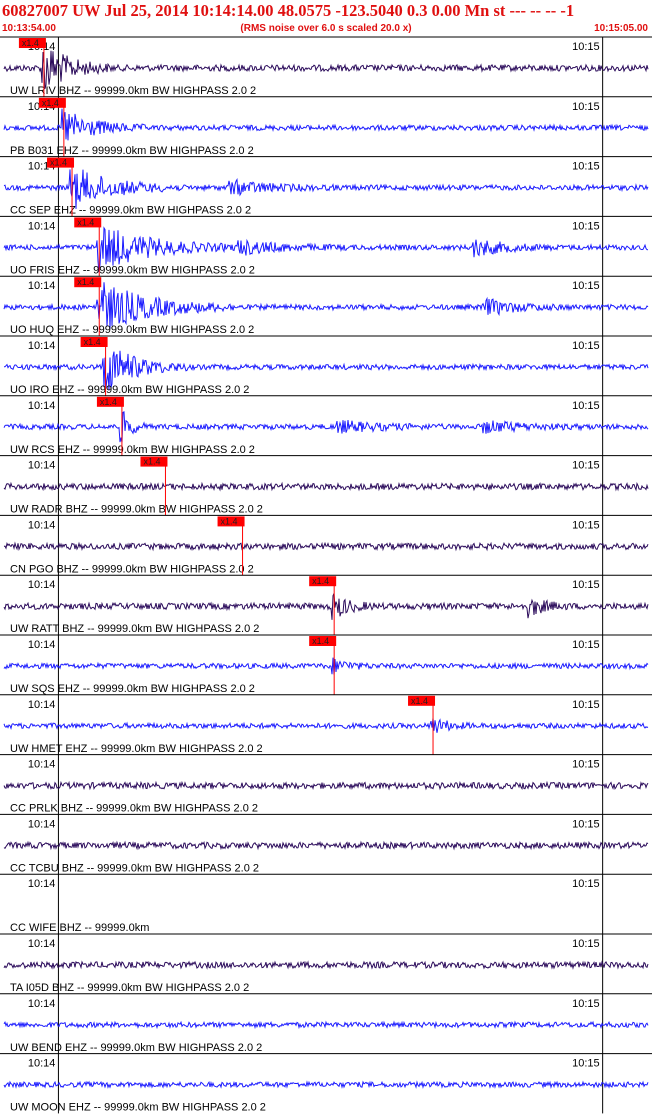 The height and width of the screenshot is (1118, 652). Describe the element at coordinates (79, 928) in the screenshot. I see `trace-label-cc-wife: CC WIFE BHZ -- 99999.0km` at that location.